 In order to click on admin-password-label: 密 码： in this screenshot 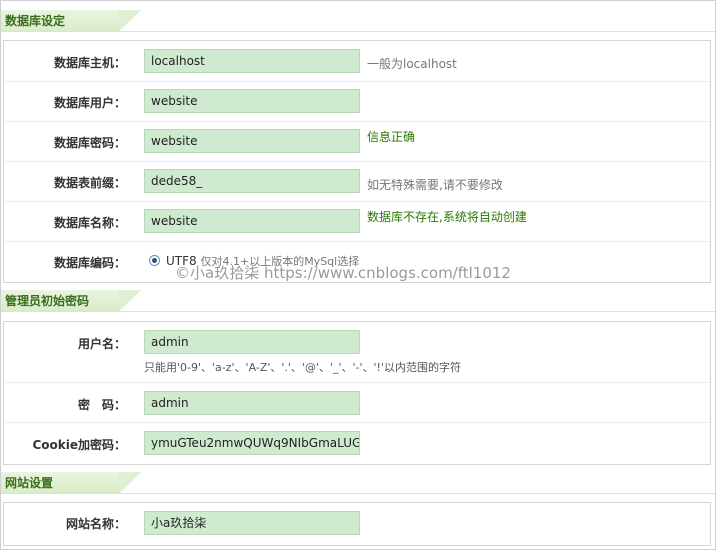, I will do `click(101, 405)`.